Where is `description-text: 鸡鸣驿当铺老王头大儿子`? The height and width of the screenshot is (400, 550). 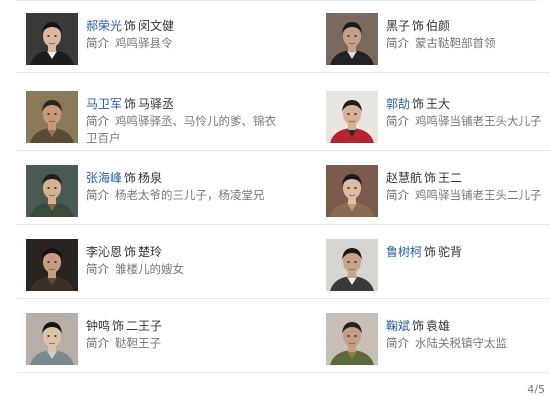 description-text: 鸡鸣驿当铺老王头大儿子 is located at coordinates (478, 121).